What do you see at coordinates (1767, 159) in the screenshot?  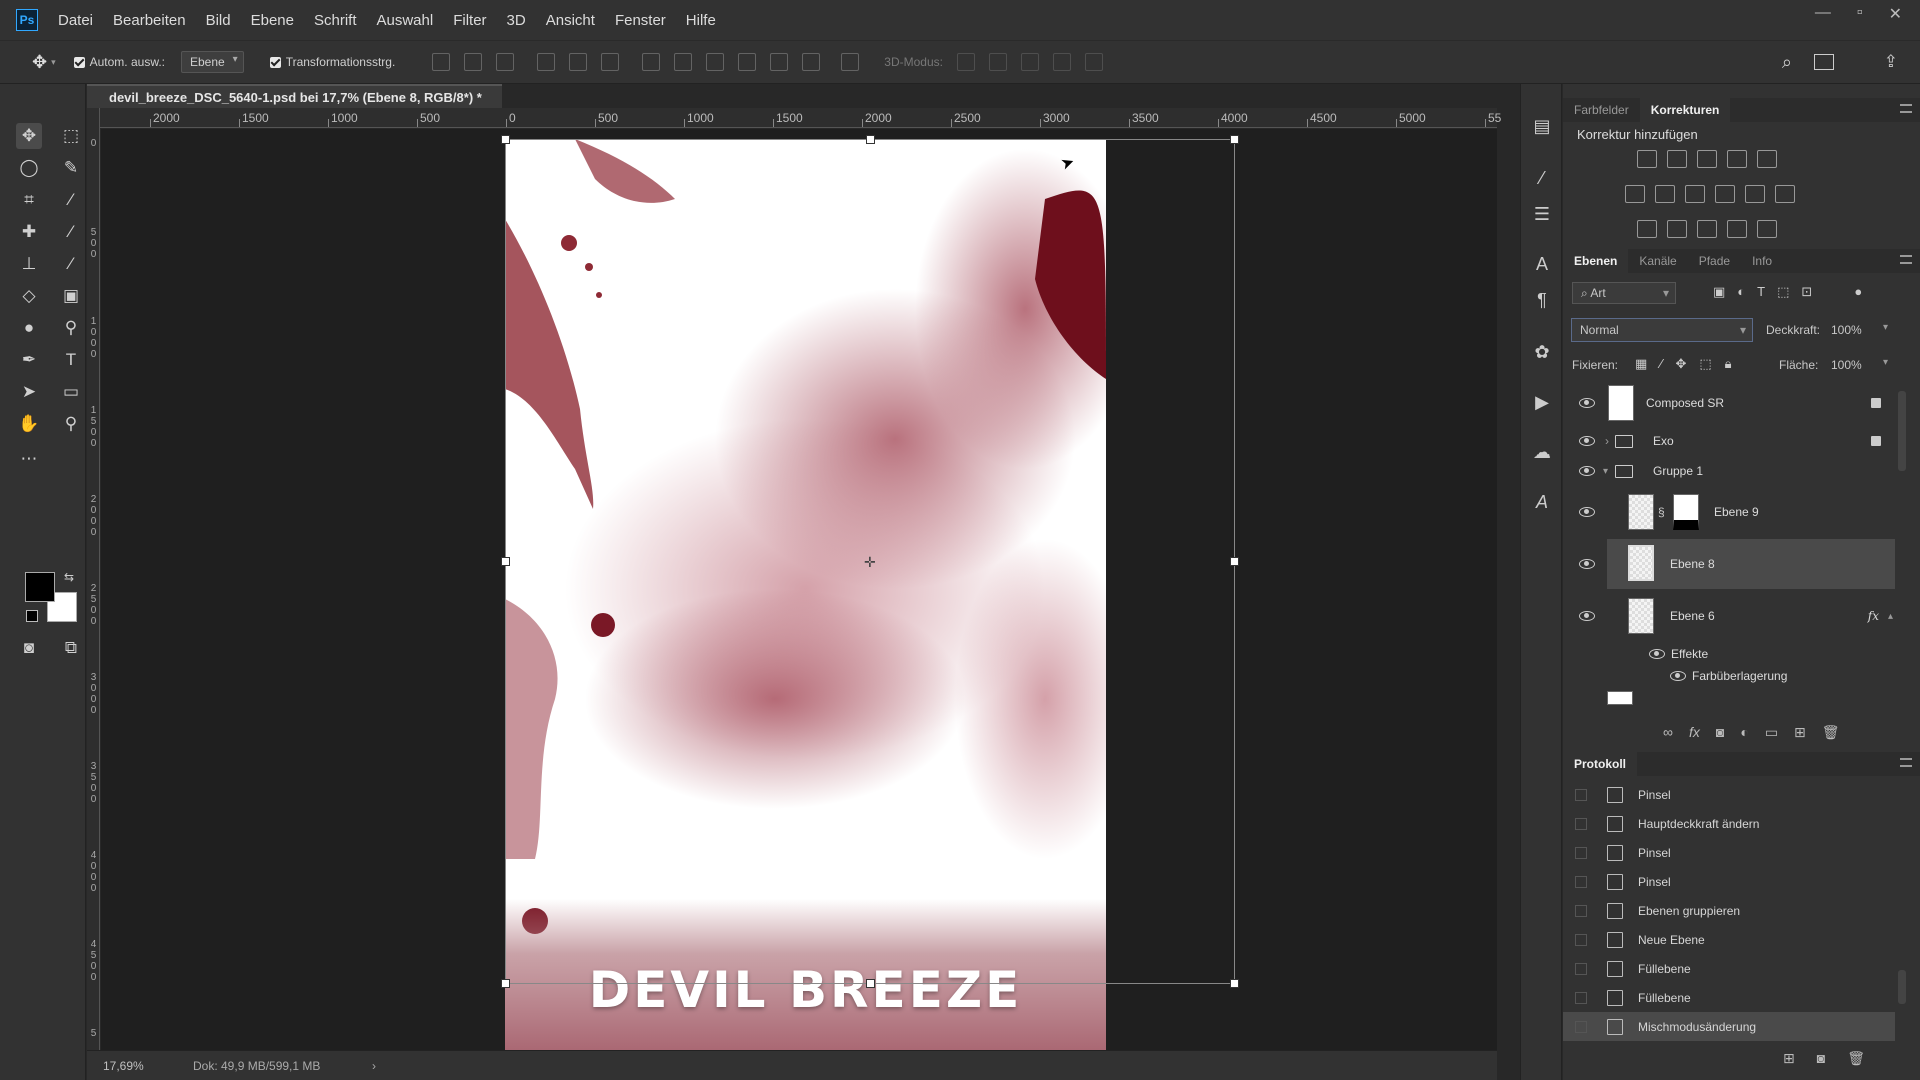 I see `vibrance-icon` at bounding box center [1767, 159].